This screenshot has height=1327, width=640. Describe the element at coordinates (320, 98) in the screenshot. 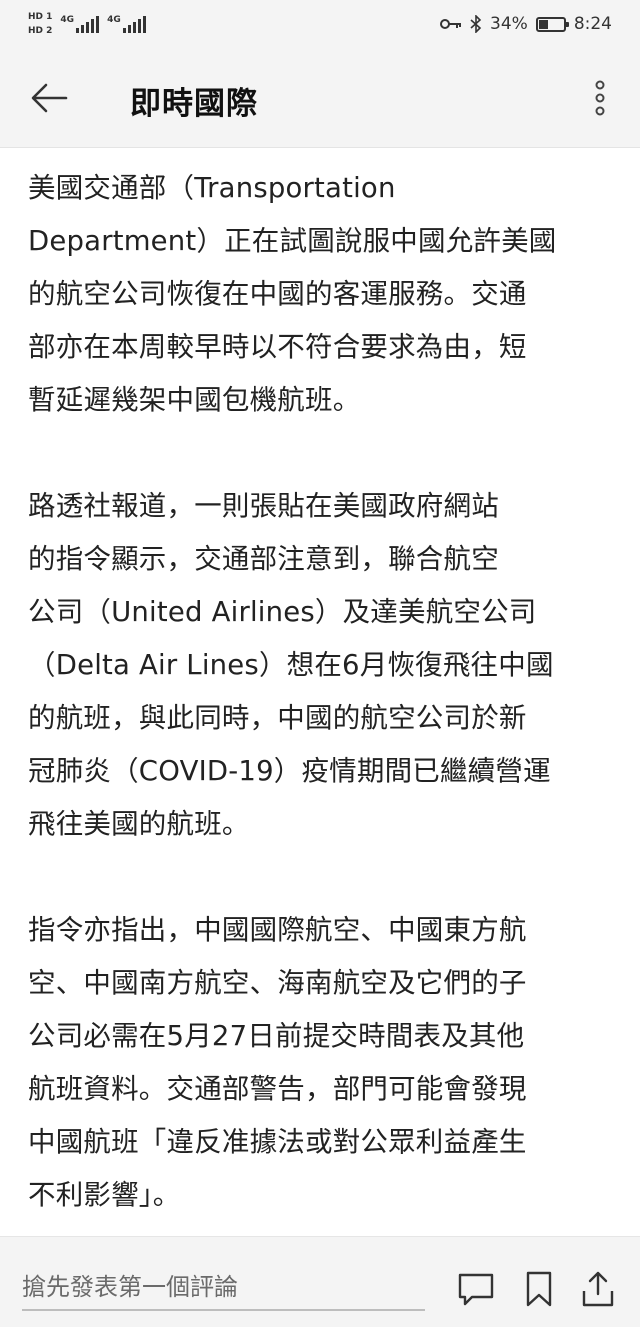

I see `app-header: 即時國際` at that location.